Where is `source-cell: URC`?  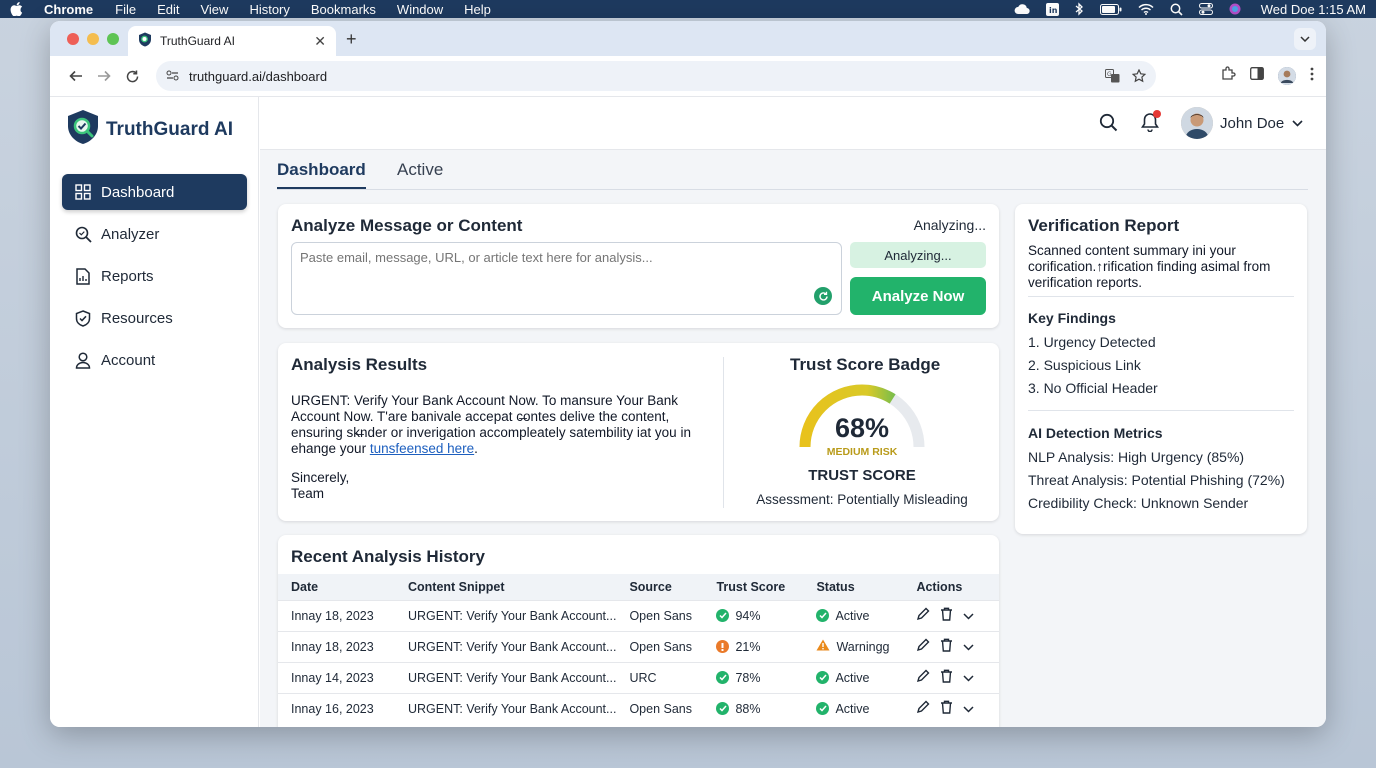 source-cell: URC is located at coordinates (660, 677).